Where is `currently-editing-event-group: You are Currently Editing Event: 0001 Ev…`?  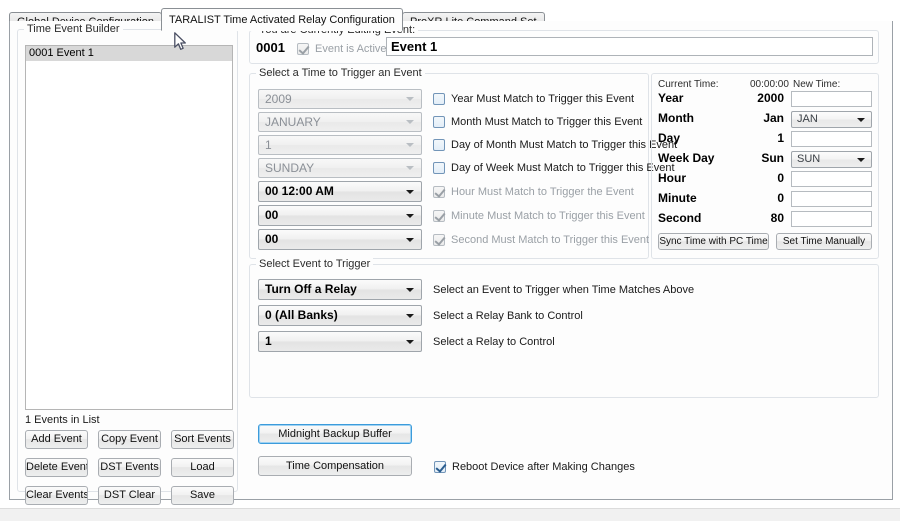
currently-editing-event-group: You are Currently Editing Event: 0001 Ev… is located at coordinates (564, 44).